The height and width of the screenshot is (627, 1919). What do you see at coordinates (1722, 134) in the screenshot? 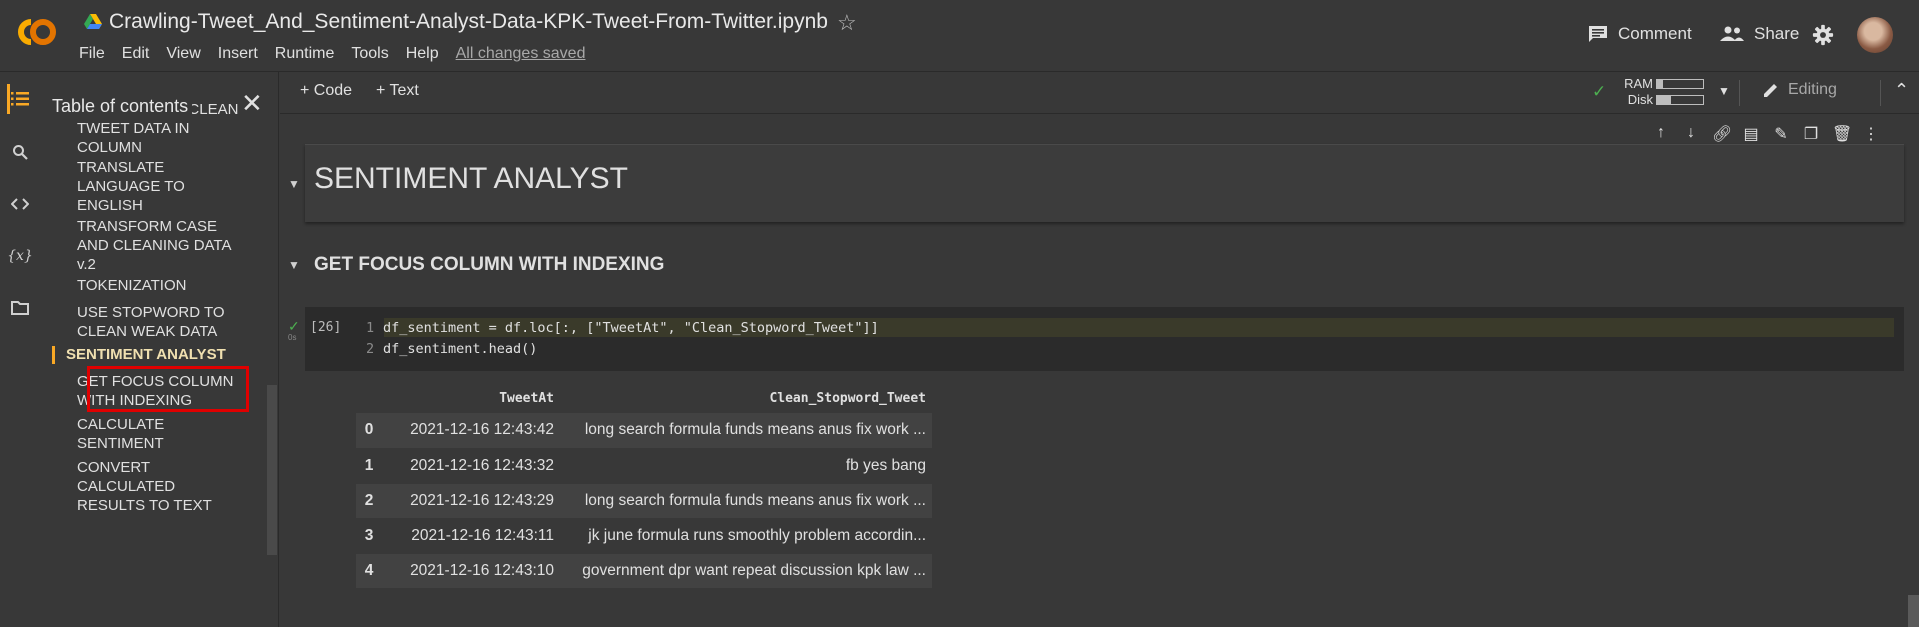
I see `link-icon: 🔗︎` at bounding box center [1722, 134].